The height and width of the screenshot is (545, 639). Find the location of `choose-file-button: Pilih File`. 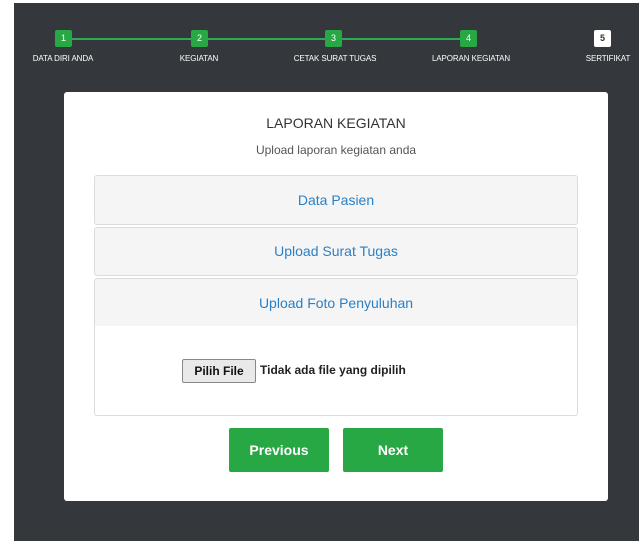

choose-file-button: Pilih File is located at coordinates (219, 371).